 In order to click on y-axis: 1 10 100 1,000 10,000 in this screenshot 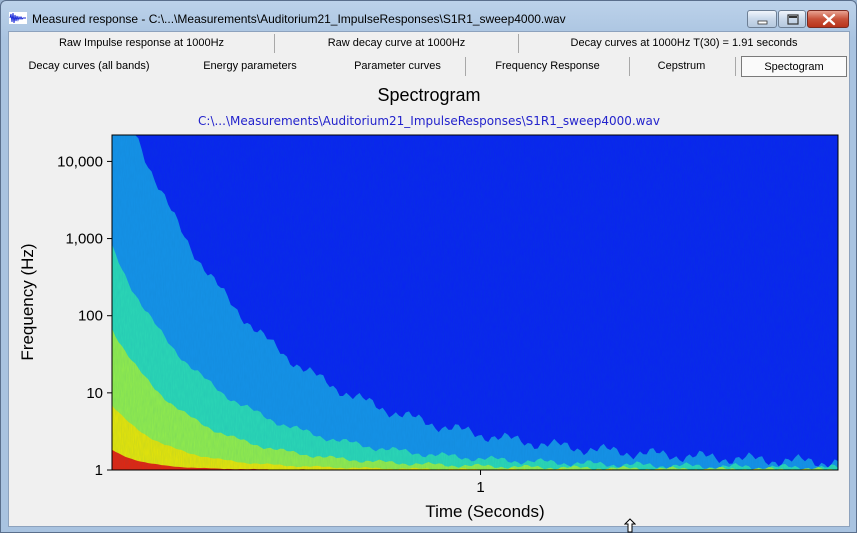, I will do `click(84, 316)`.